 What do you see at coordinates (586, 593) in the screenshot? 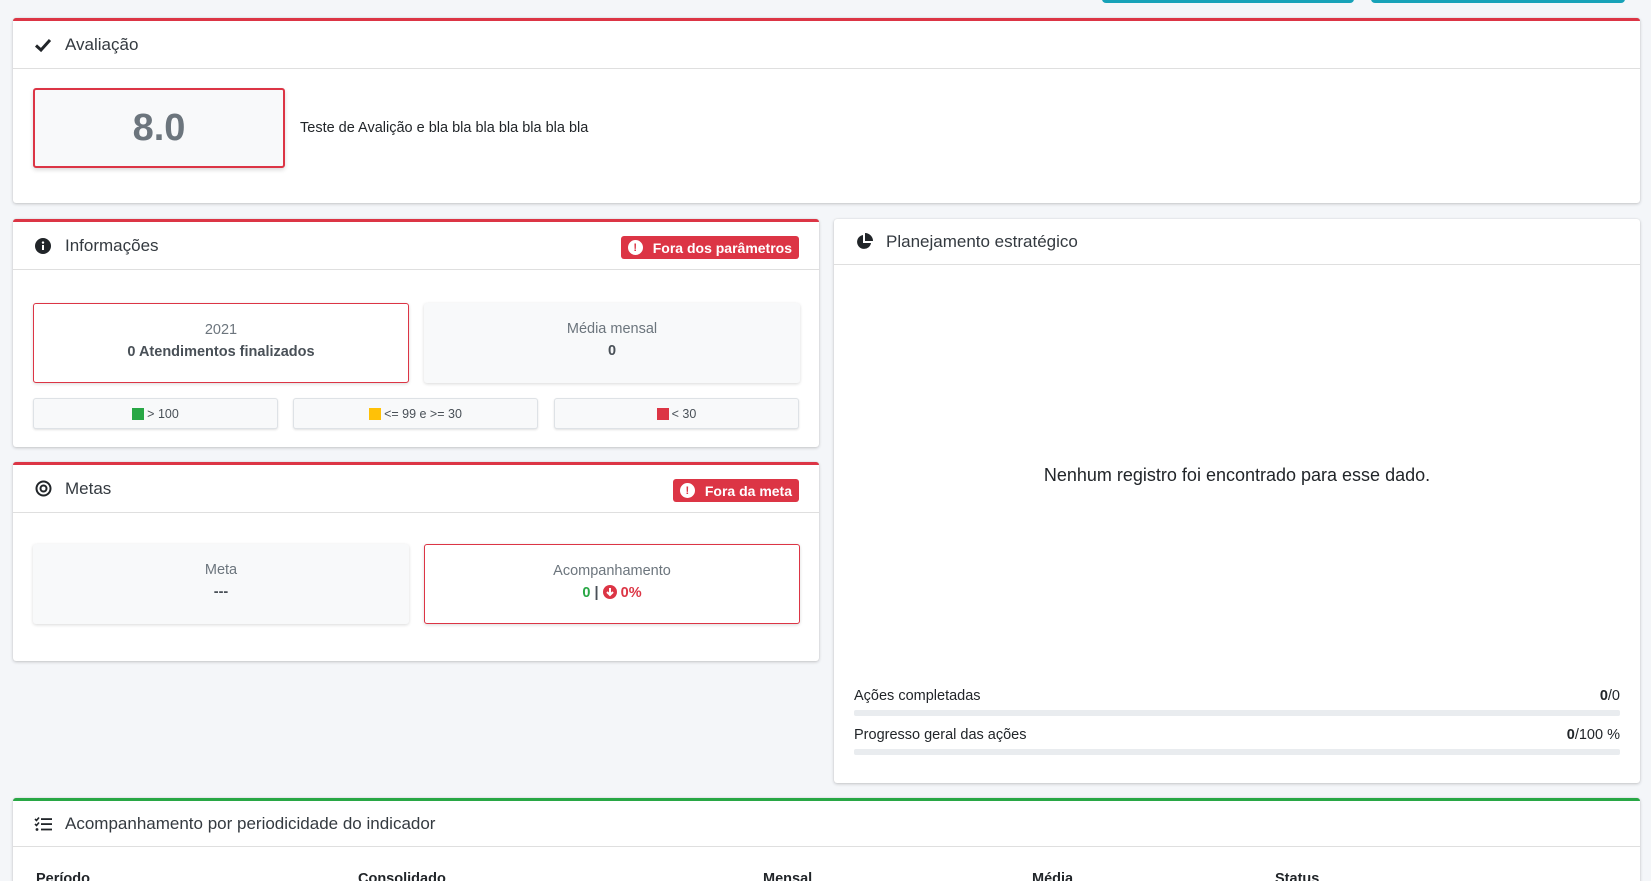
I see `acompanhamento-value: 0` at bounding box center [586, 593].